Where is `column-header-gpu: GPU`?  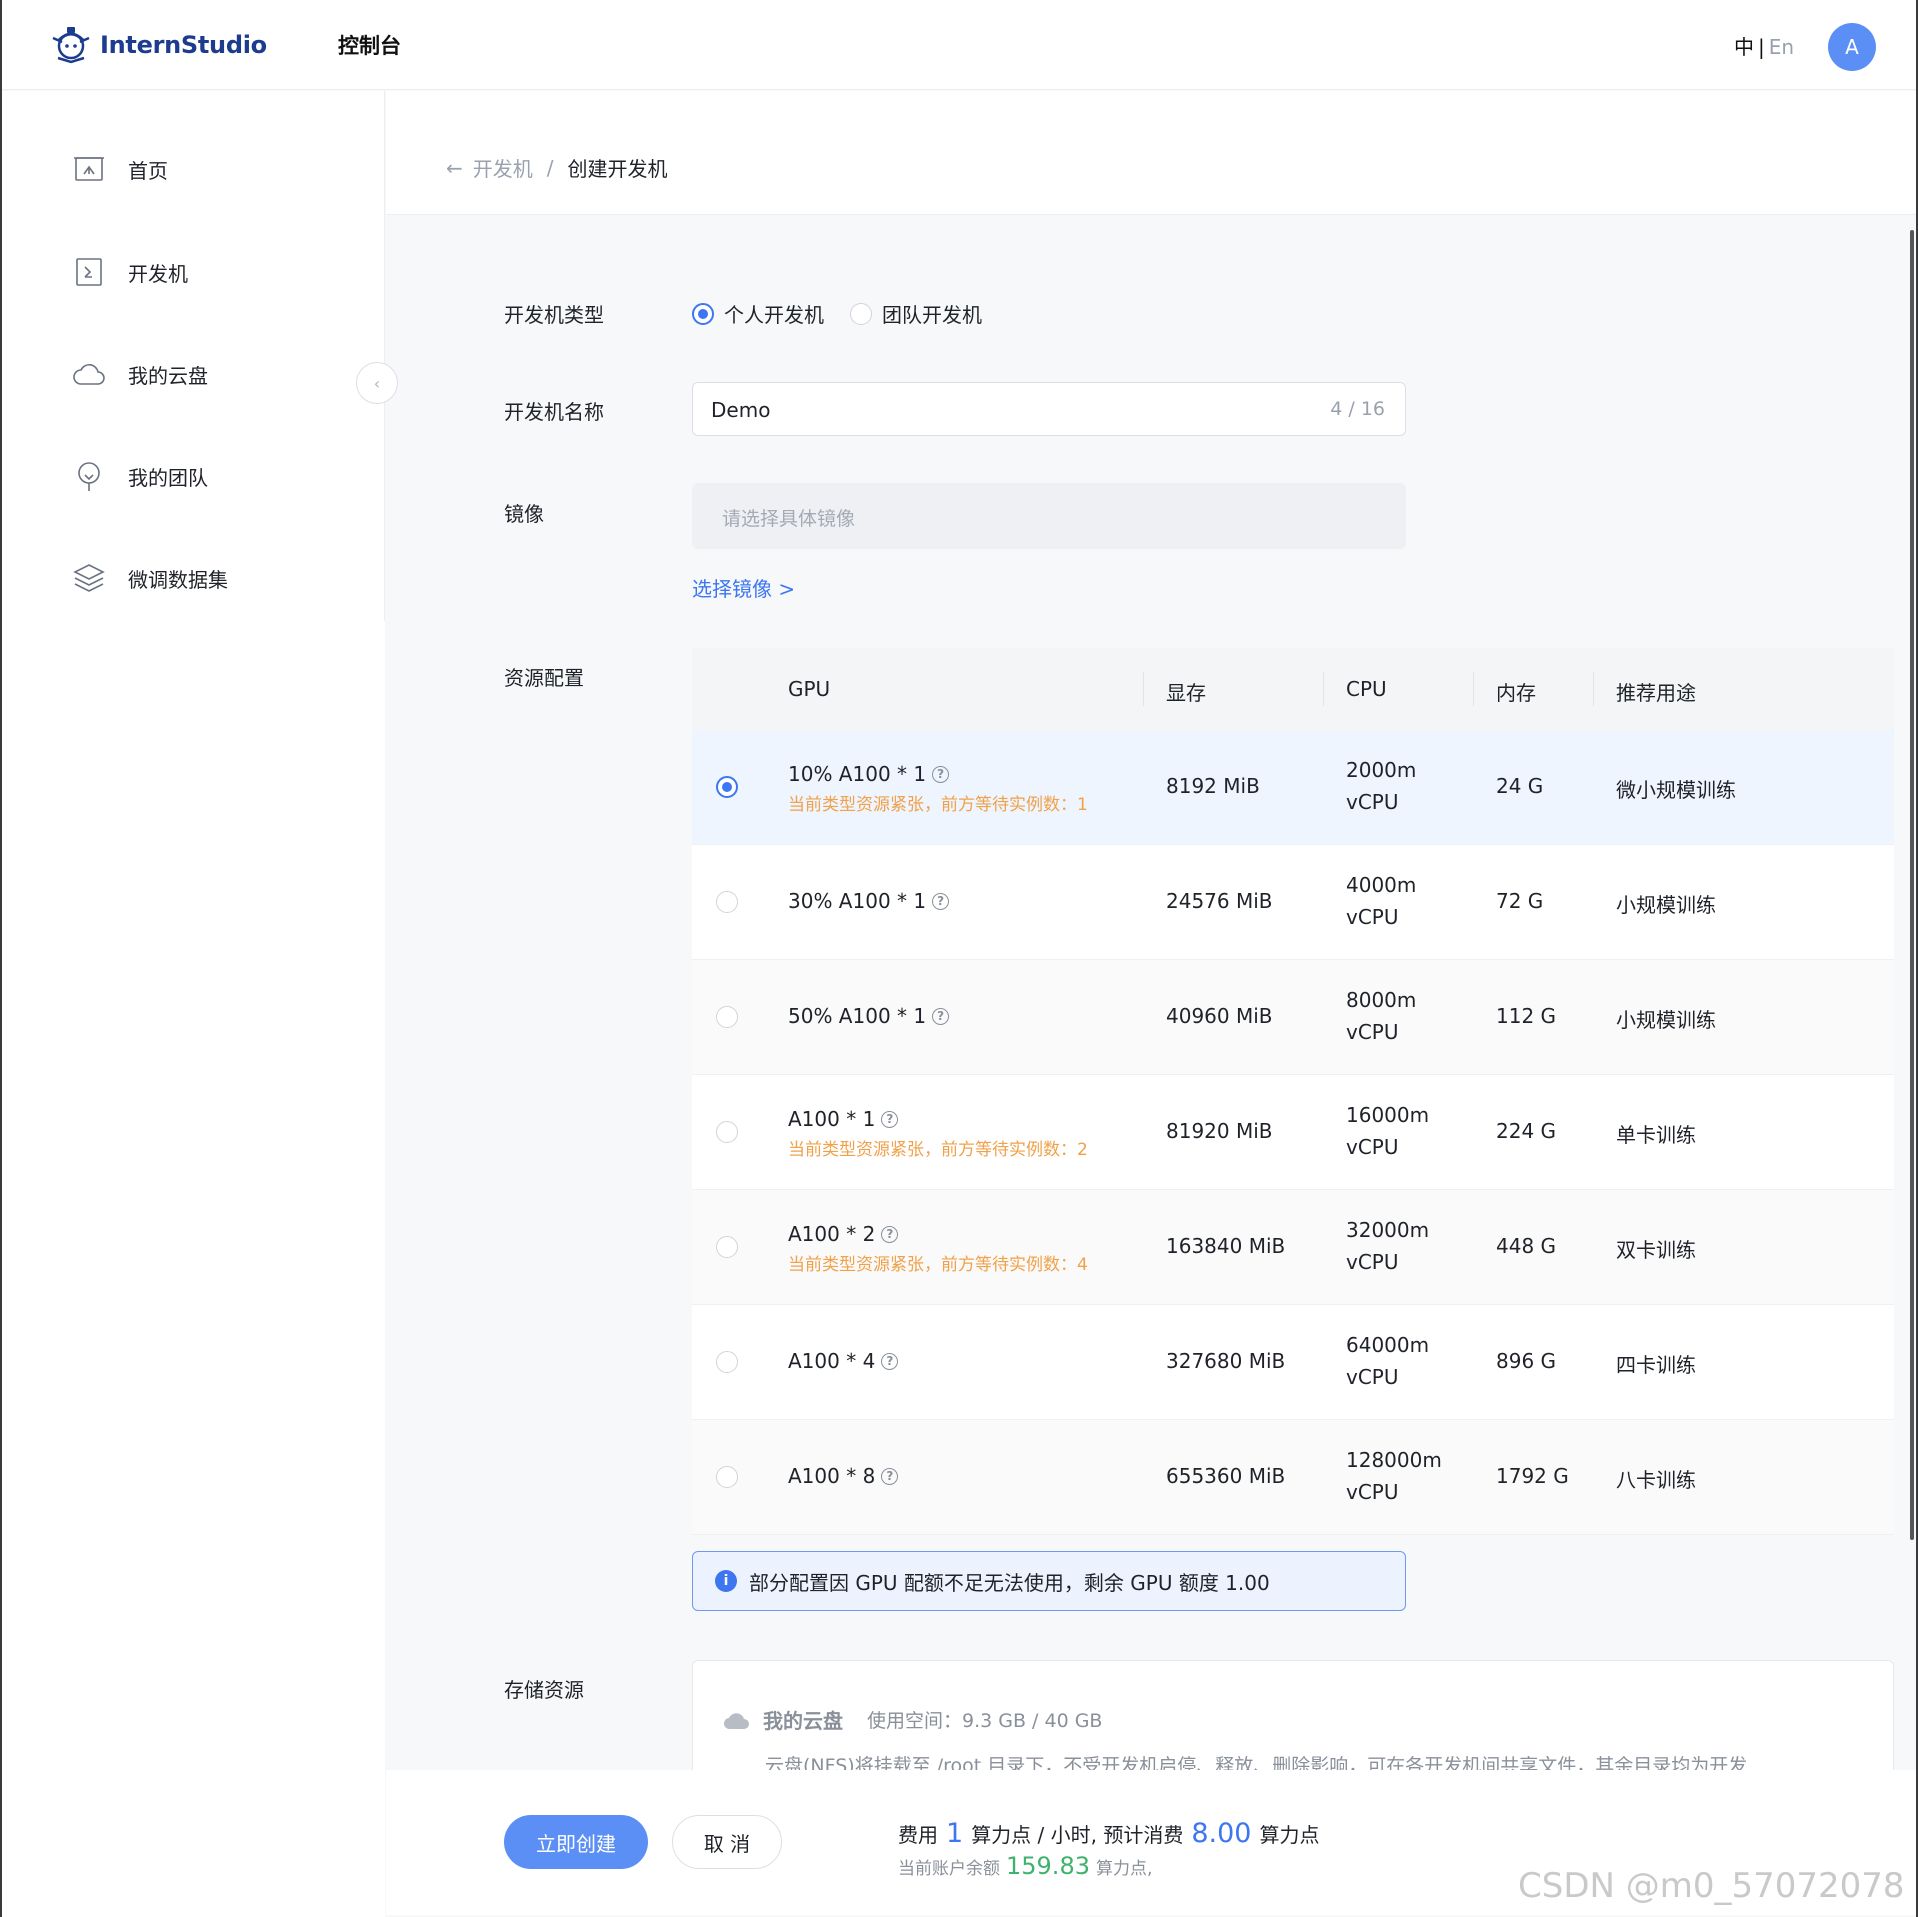 column-header-gpu: GPU is located at coordinates (809, 689).